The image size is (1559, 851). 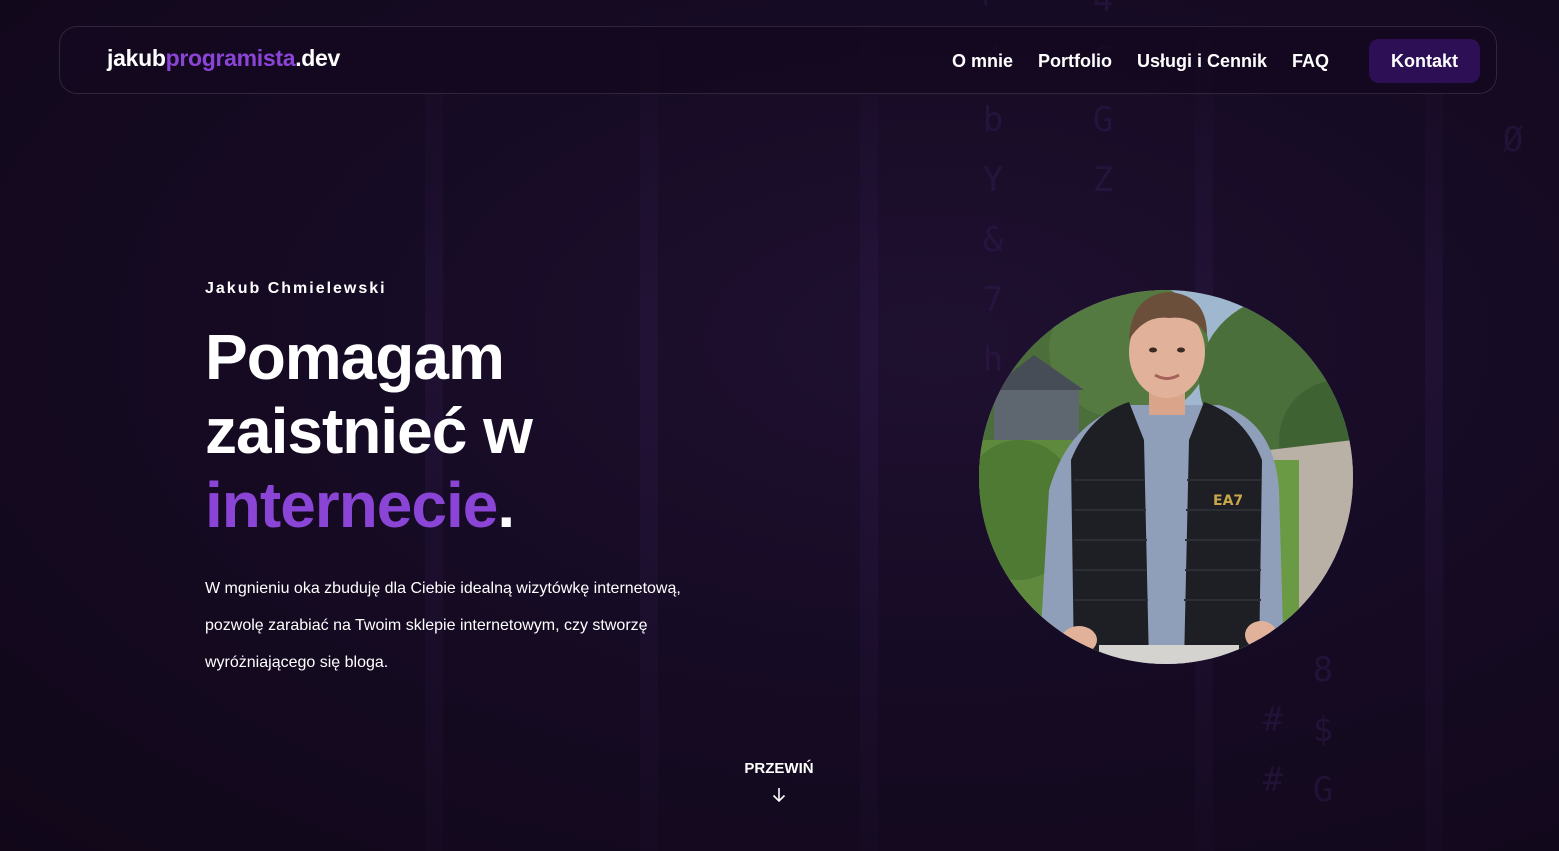 I want to click on hero-headline: Pomagam zaistnieć w internecie., so click(x=465, y=431).